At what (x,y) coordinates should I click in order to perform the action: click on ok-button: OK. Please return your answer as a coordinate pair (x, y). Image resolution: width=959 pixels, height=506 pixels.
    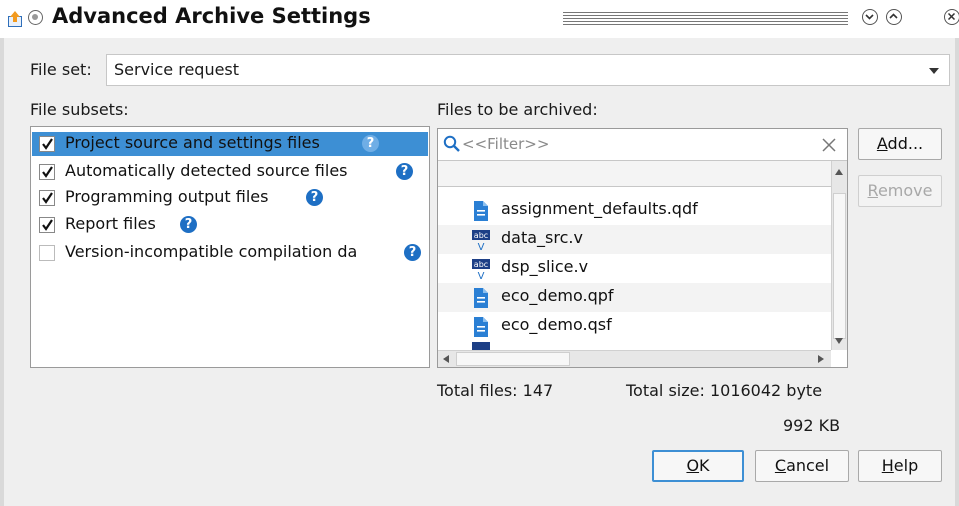
    Looking at the image, I should click on (698, 466).